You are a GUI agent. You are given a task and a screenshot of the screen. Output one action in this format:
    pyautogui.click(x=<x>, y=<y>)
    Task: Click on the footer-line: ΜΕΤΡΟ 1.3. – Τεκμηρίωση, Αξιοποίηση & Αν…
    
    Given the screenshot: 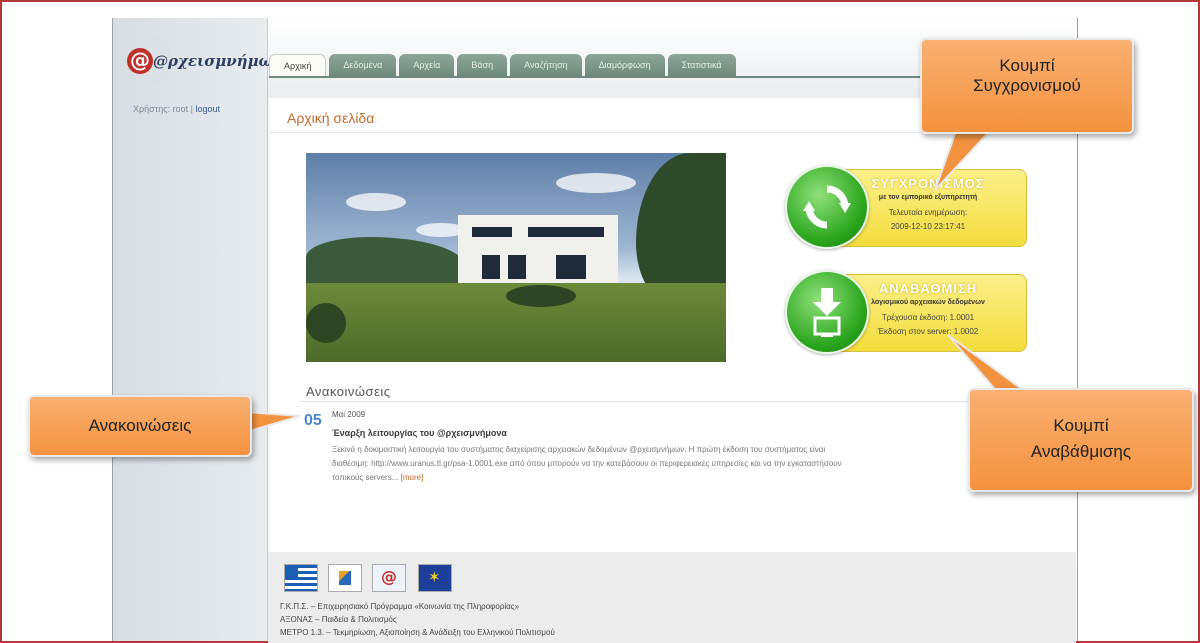 What is the action you would take?
    pyautogui.click(x=417, y=632)
    